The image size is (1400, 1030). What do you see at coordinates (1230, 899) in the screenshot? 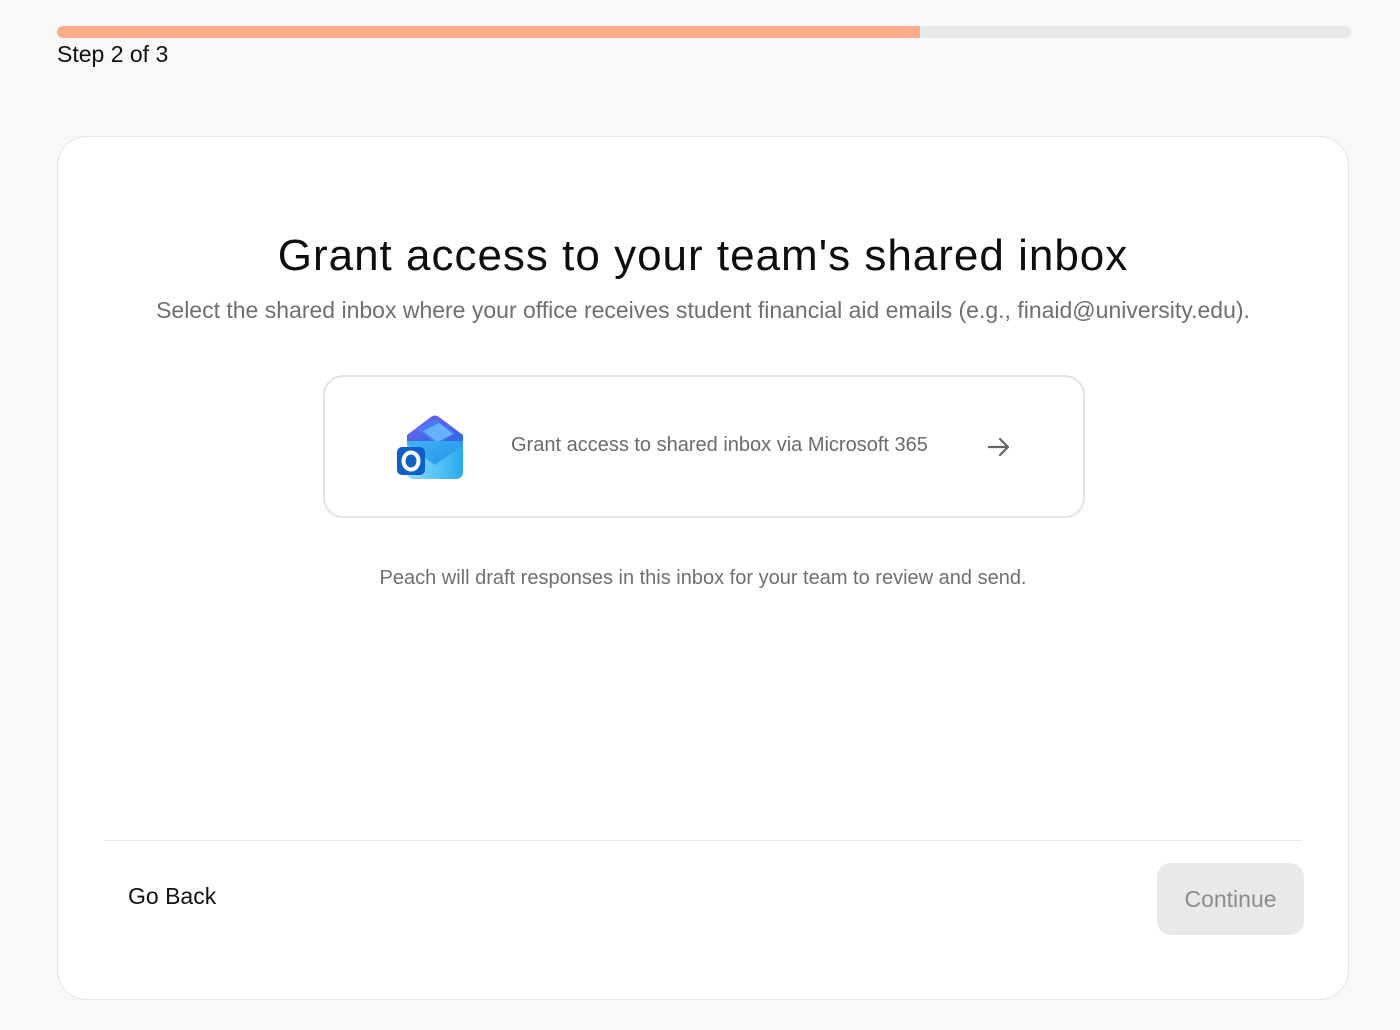
I see `continue-button: Continue` at bounding box center [1230, 899].